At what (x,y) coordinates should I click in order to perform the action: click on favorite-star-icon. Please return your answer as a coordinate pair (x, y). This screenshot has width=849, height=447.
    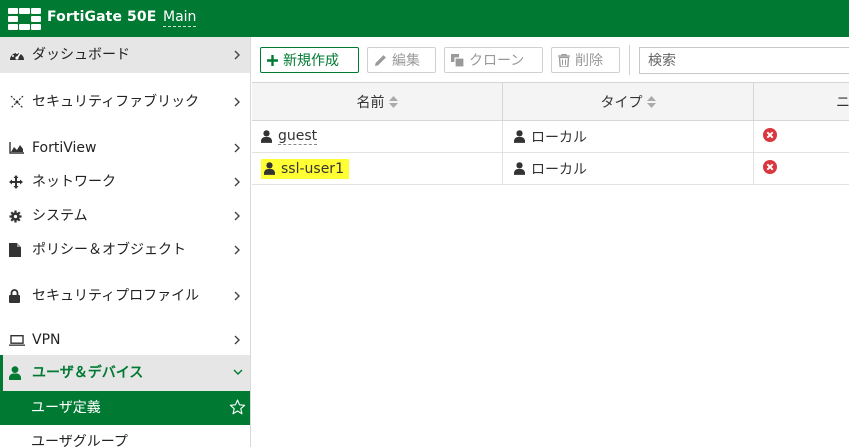
    Looking at the image, I should click on (237, 409).